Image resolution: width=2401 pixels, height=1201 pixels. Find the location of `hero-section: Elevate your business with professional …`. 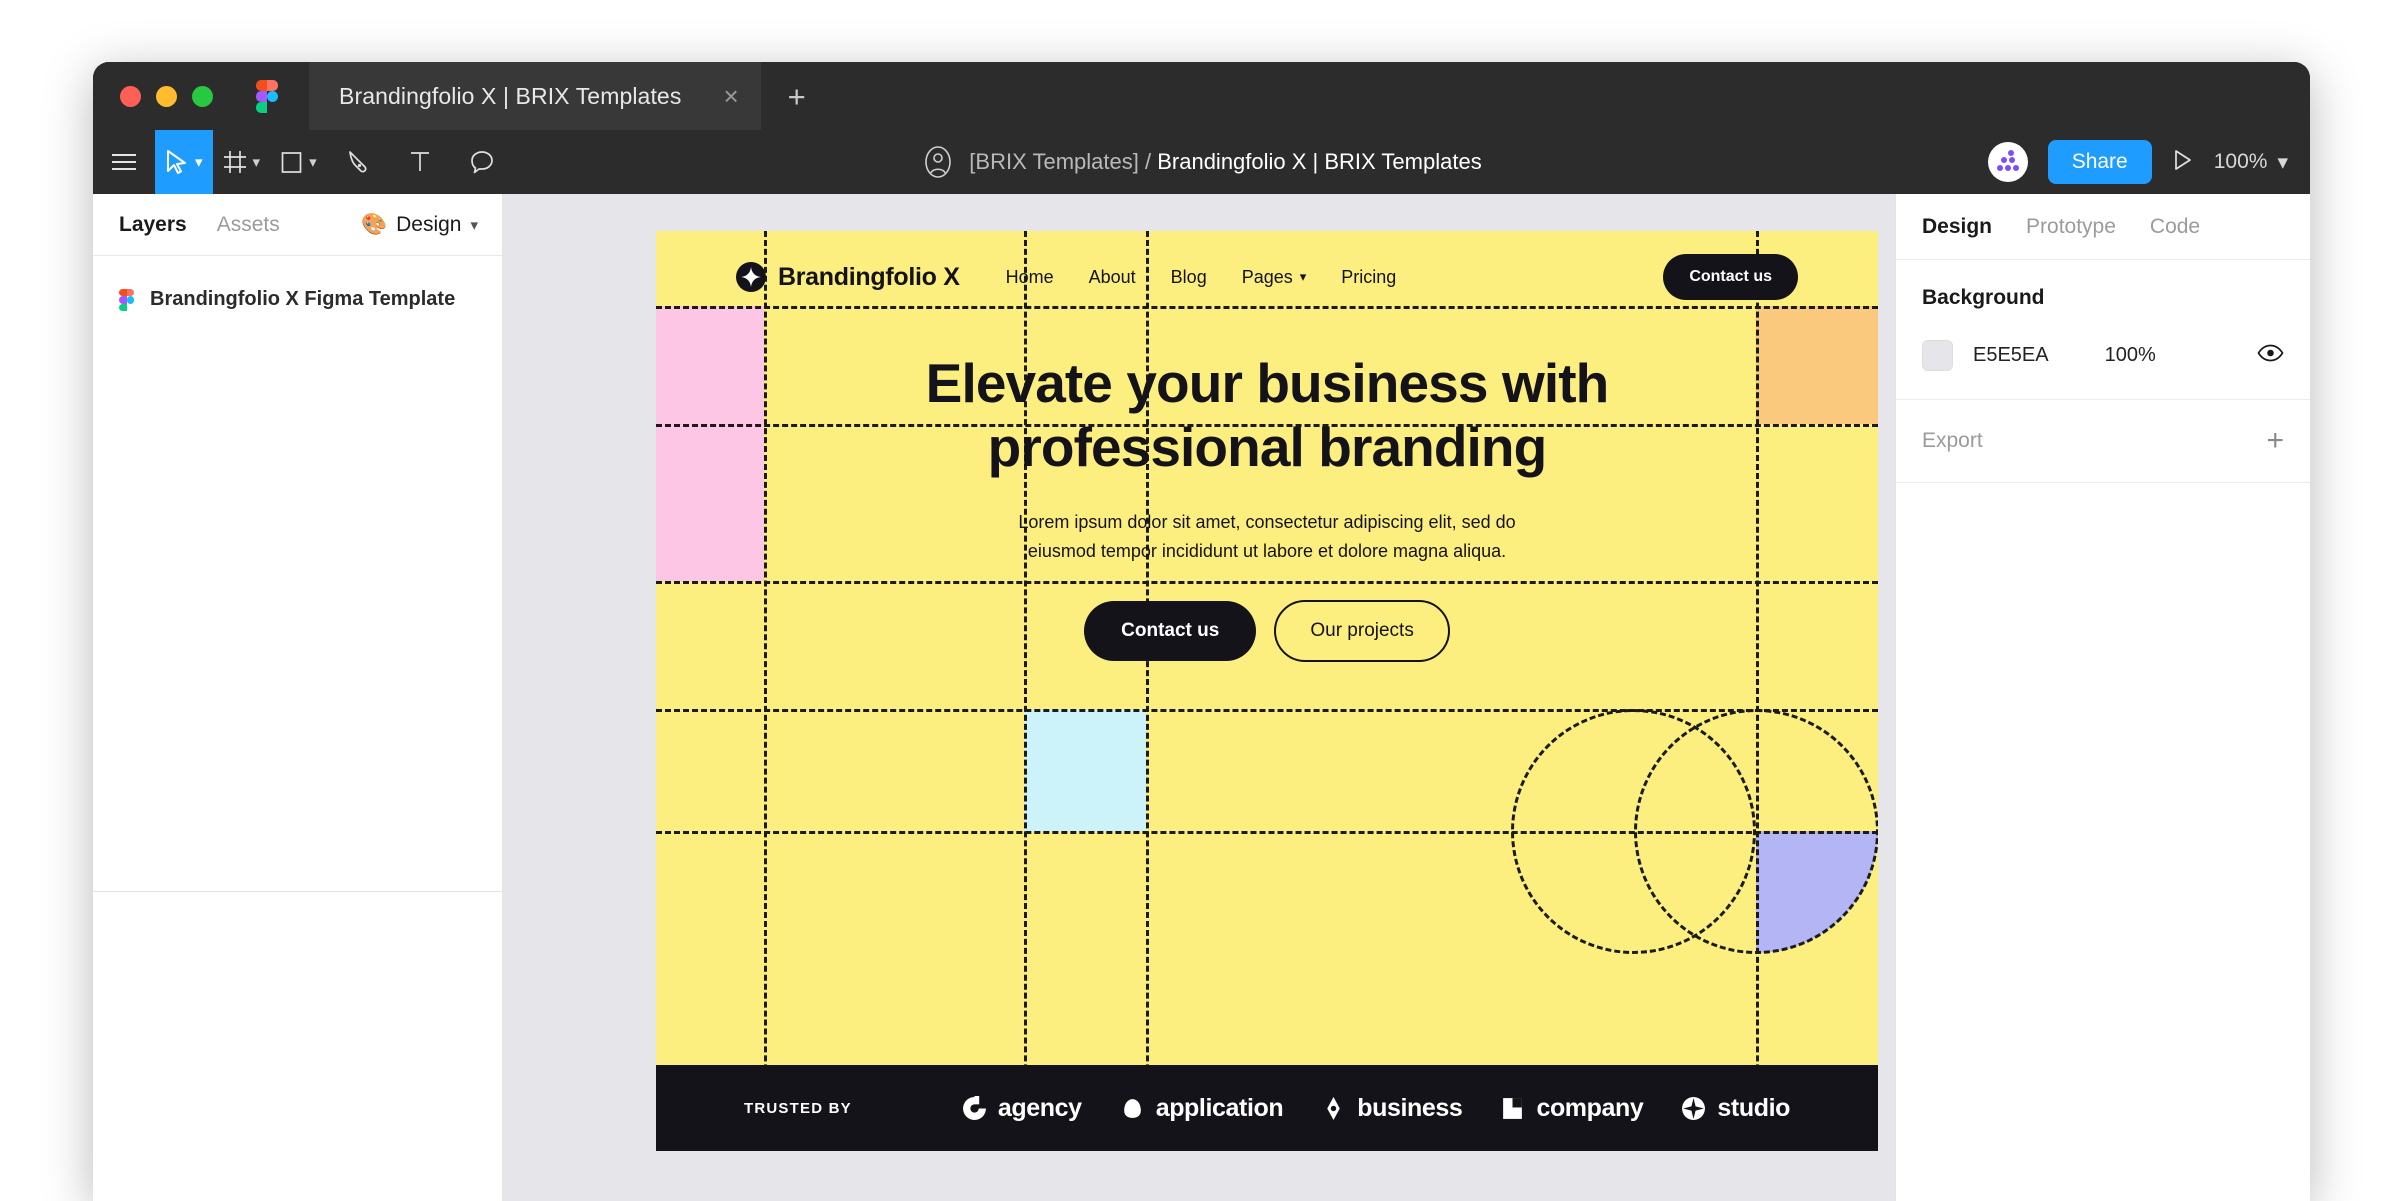

hero-section: Elevate your business with professional … is located at coordinates (1267, 506).